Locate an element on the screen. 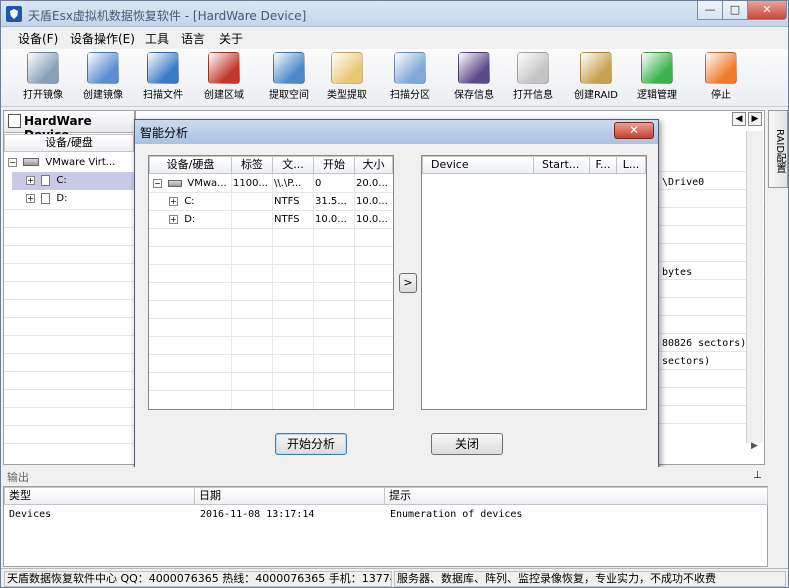 The height and width of the screenshot is (588, 789). toolbar-button-9: 打开信息 is located at coordinates (533, 76).